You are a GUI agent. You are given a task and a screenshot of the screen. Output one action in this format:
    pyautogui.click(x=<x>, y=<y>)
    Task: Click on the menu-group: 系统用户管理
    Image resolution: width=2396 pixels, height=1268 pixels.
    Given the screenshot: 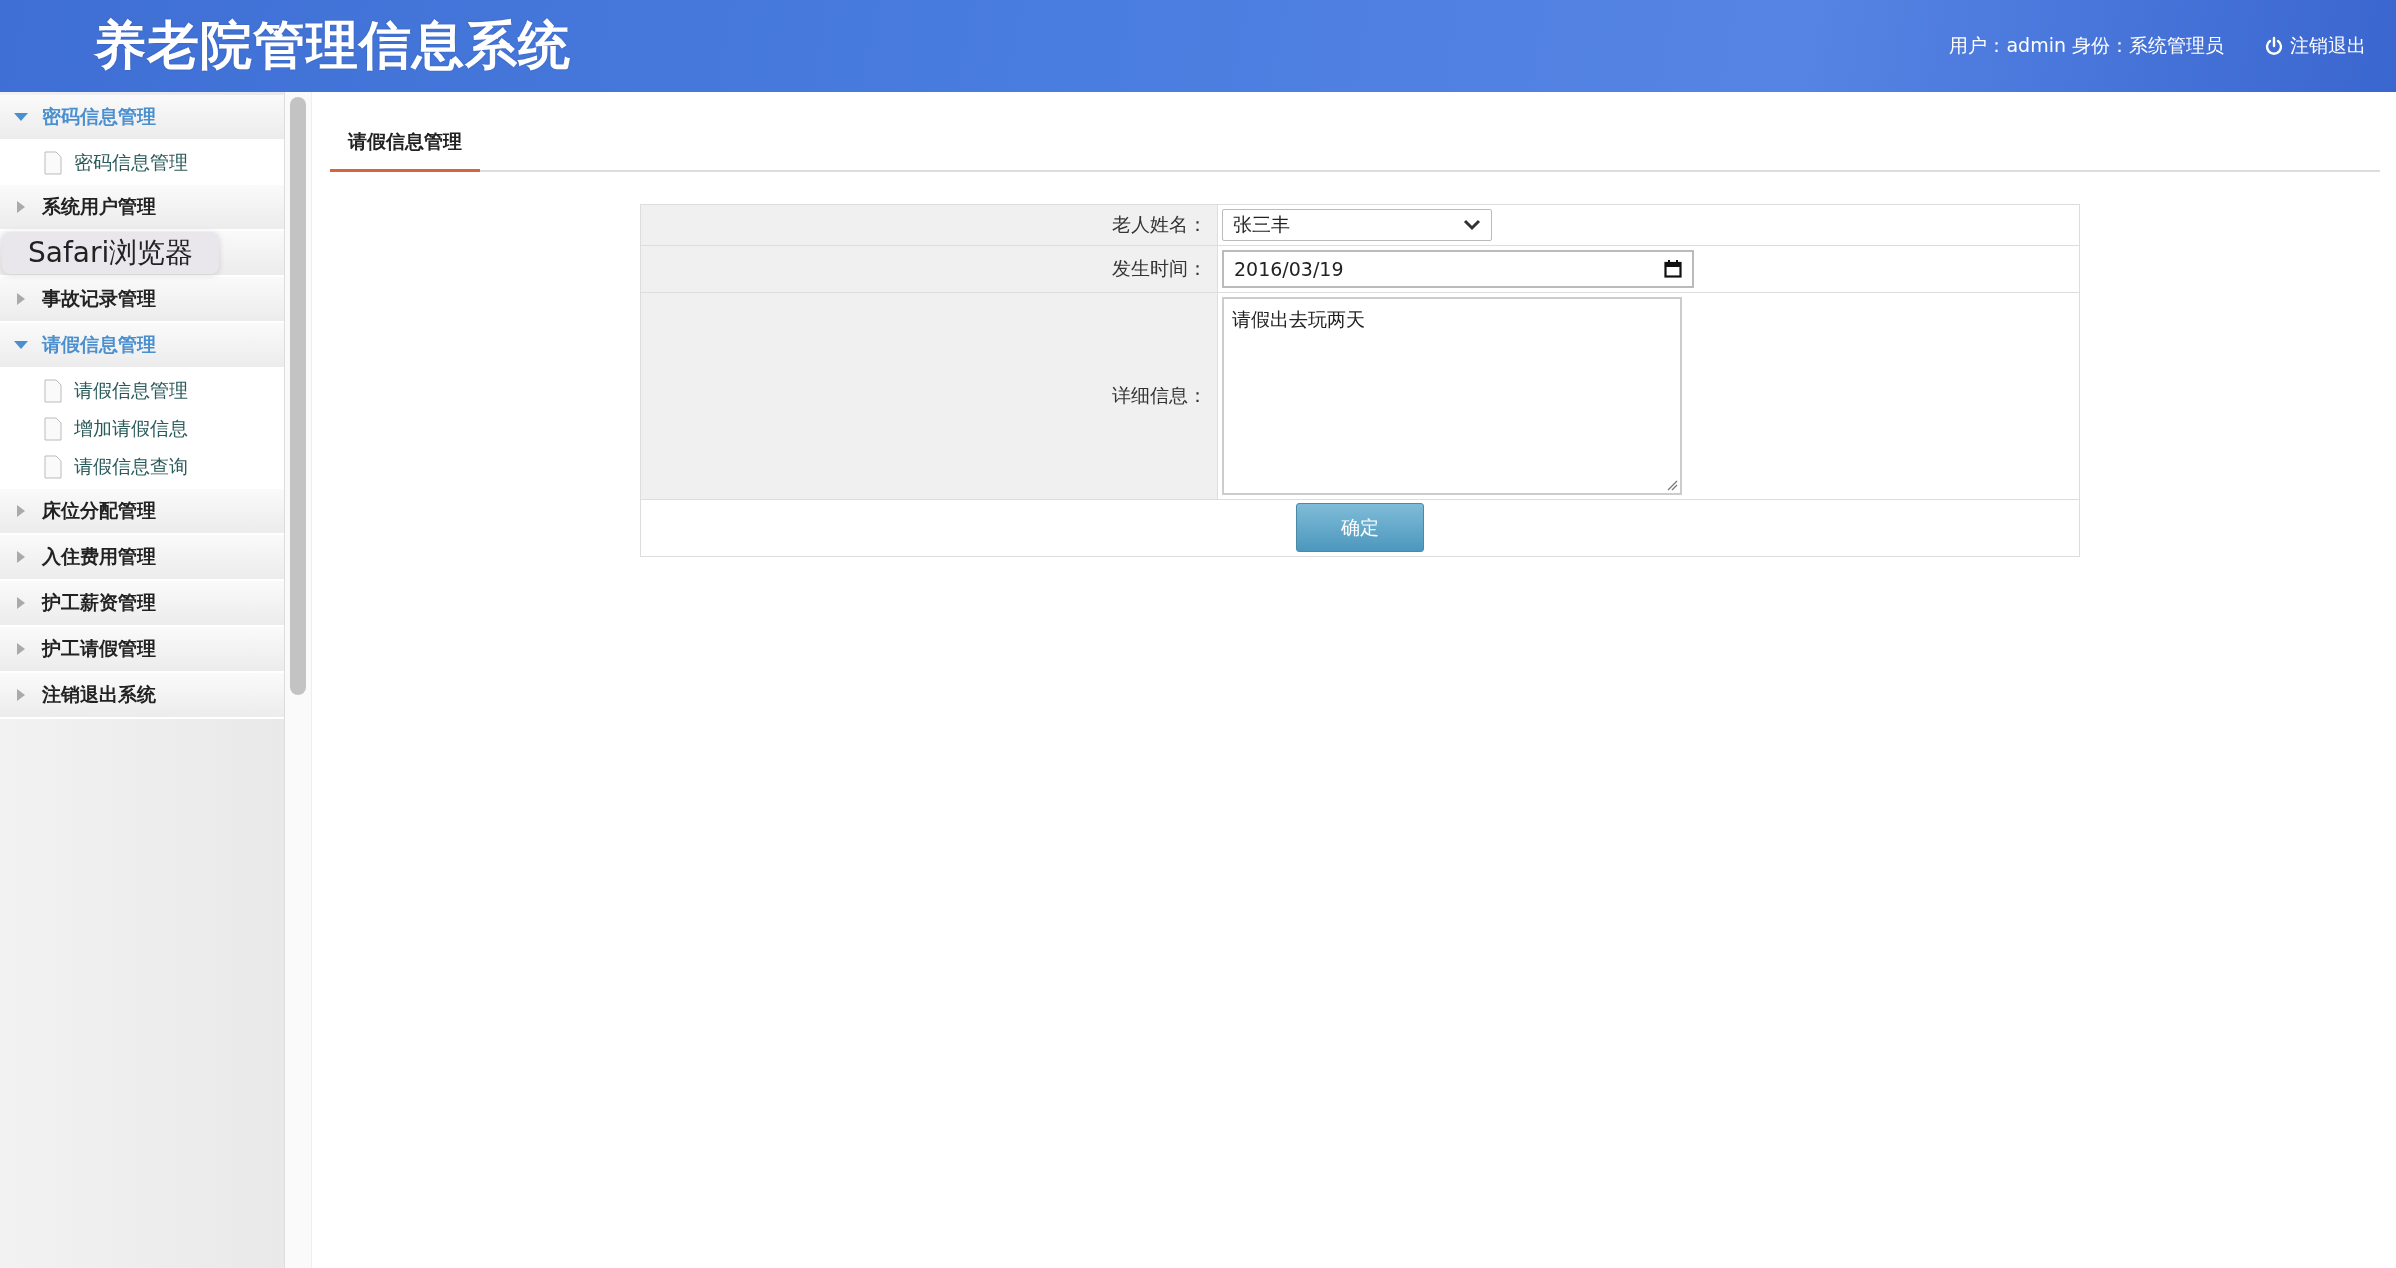 What is the action you would take?
    pyautogui.click(x=142, y=208)
    